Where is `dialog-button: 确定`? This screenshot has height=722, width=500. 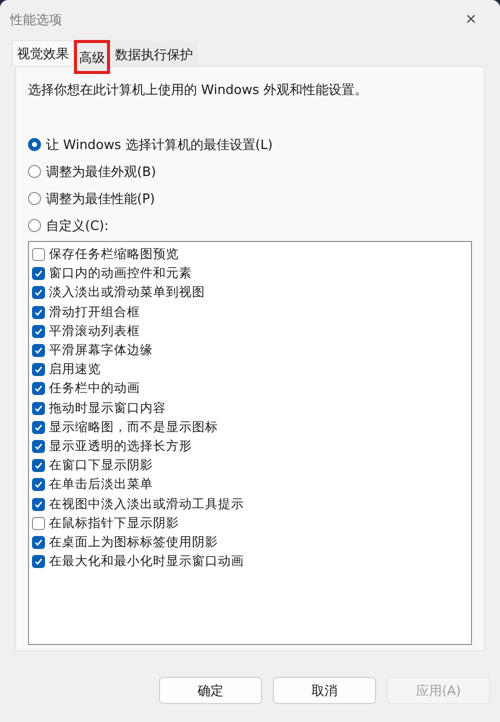 dialog-button: 确定 is located at coordinates (210, 690).